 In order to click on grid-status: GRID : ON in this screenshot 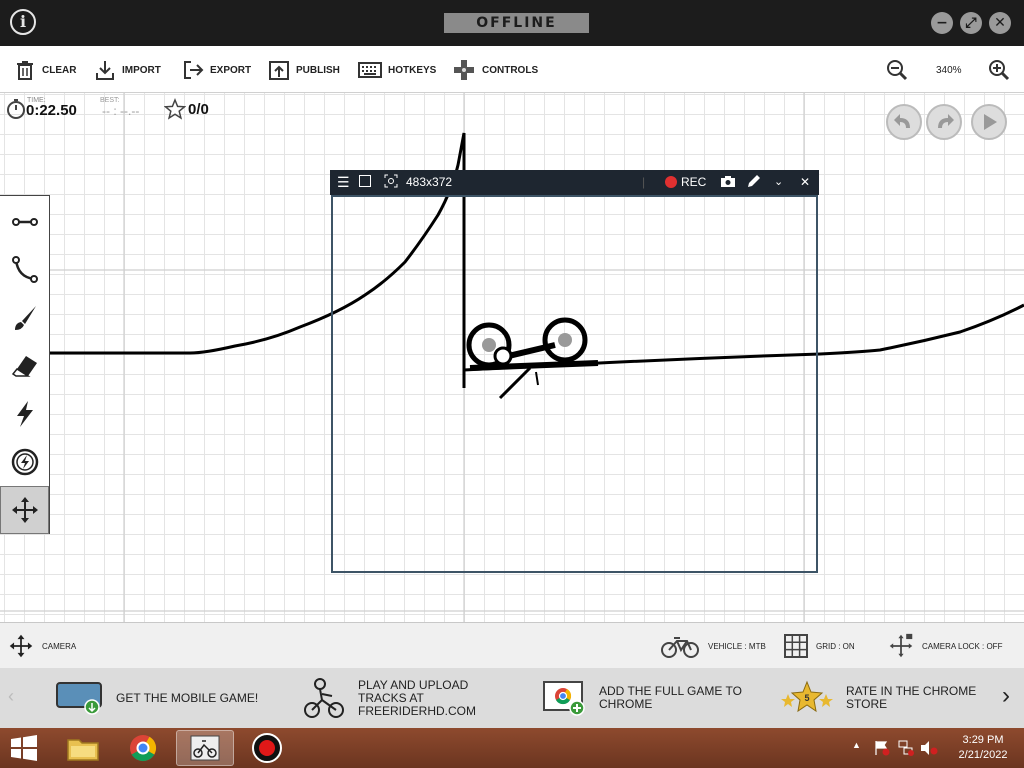, I will do `click(819, 646)`.